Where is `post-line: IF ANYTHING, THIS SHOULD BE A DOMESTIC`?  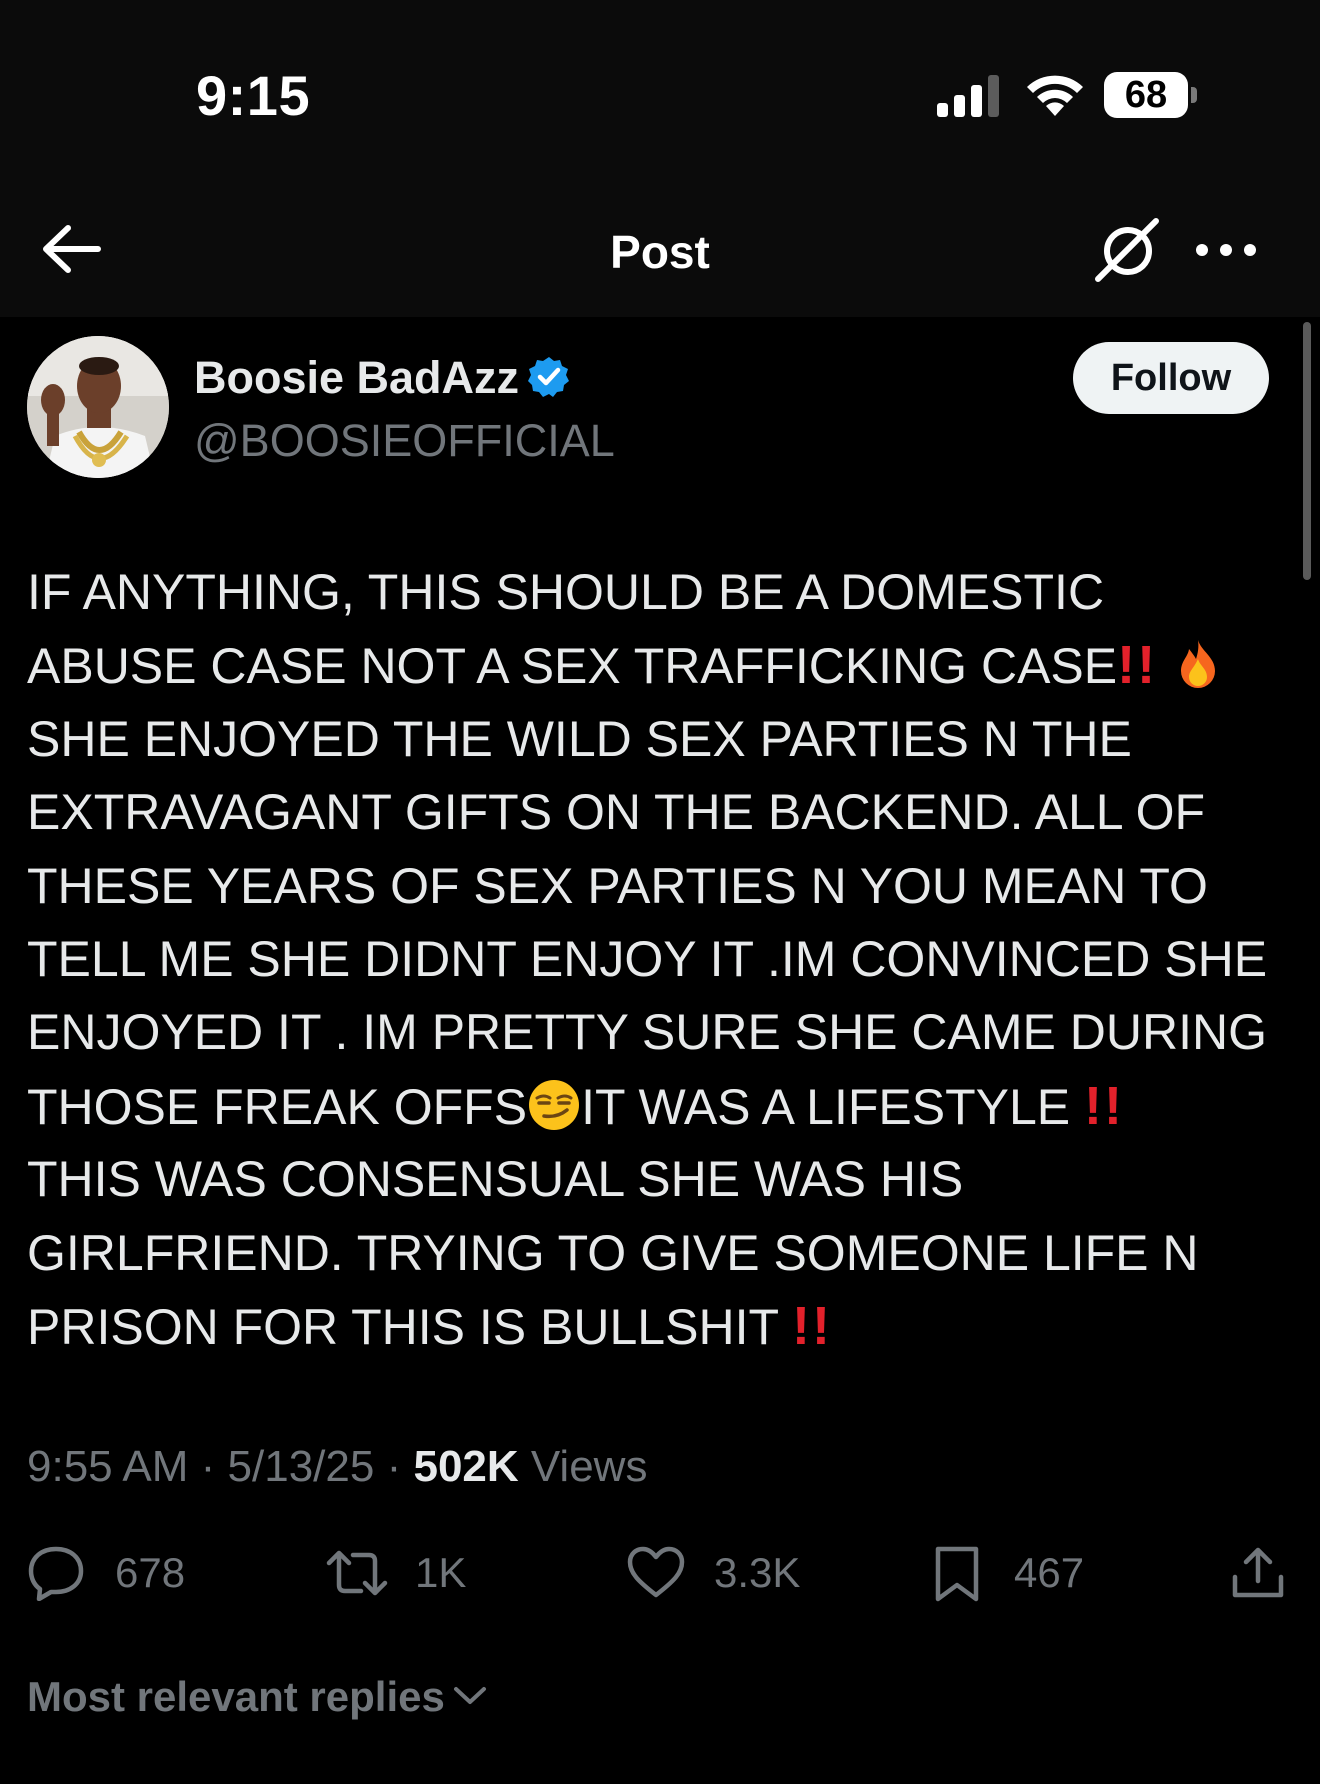
post-line: IF ANYTHING, THIS SHOULD BE A DOMESTIC is located at coordinates (662, 592).